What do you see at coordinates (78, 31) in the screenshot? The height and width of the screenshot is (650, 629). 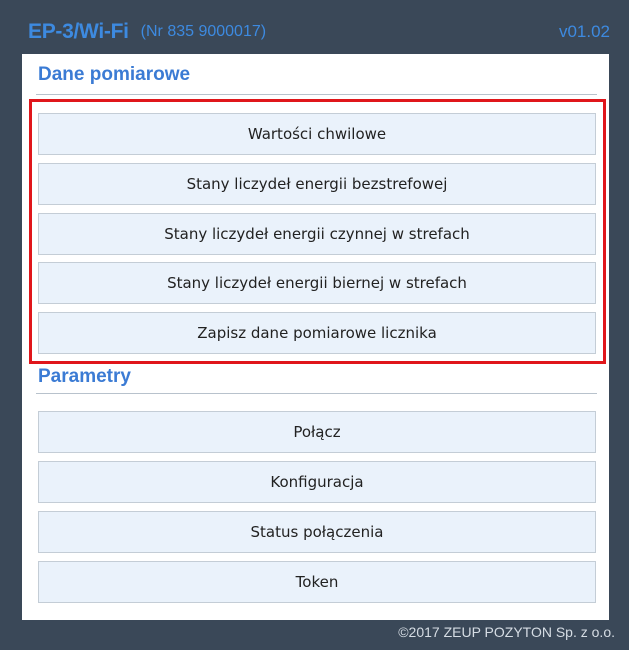 I see `device-title: EP-3/Wi-Fi` at bounding box center [78, 31].